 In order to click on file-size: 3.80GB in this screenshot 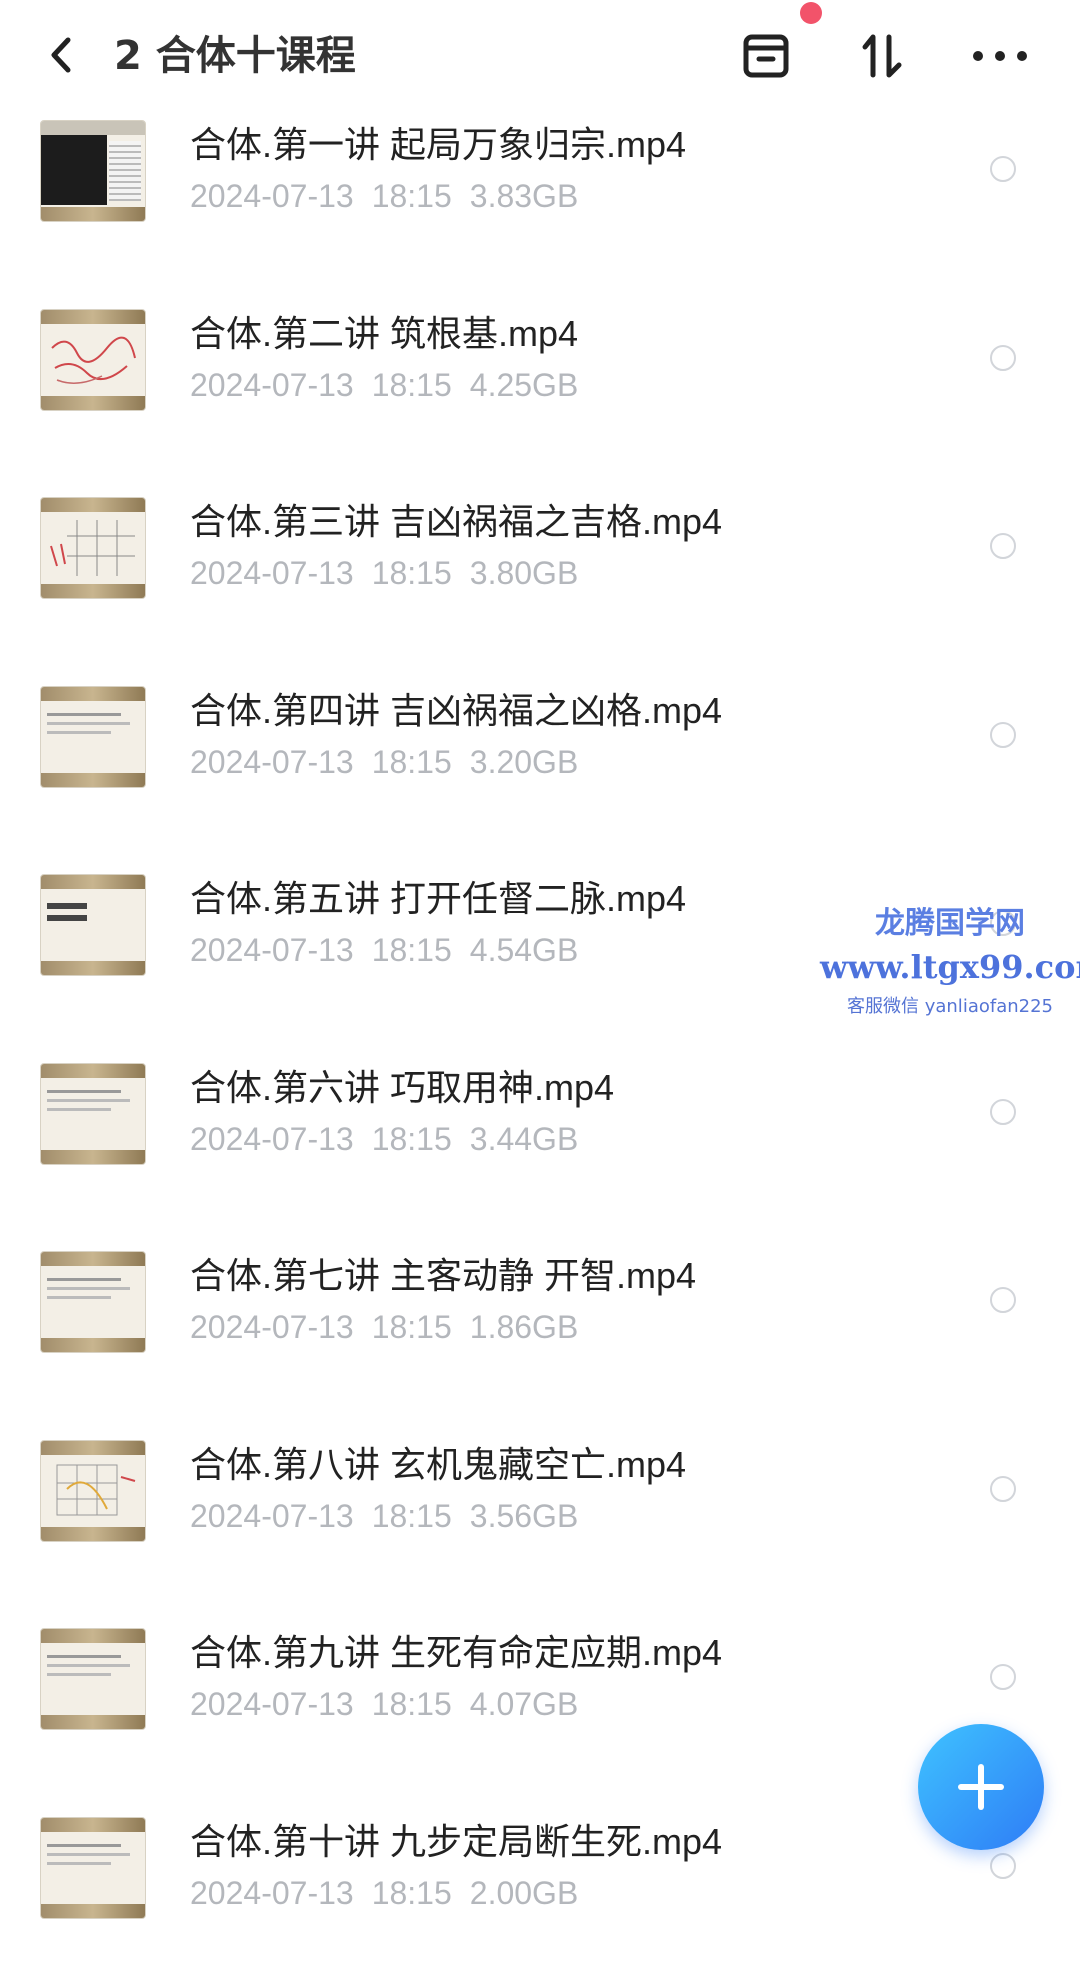, I will do `click(524, 573)`.